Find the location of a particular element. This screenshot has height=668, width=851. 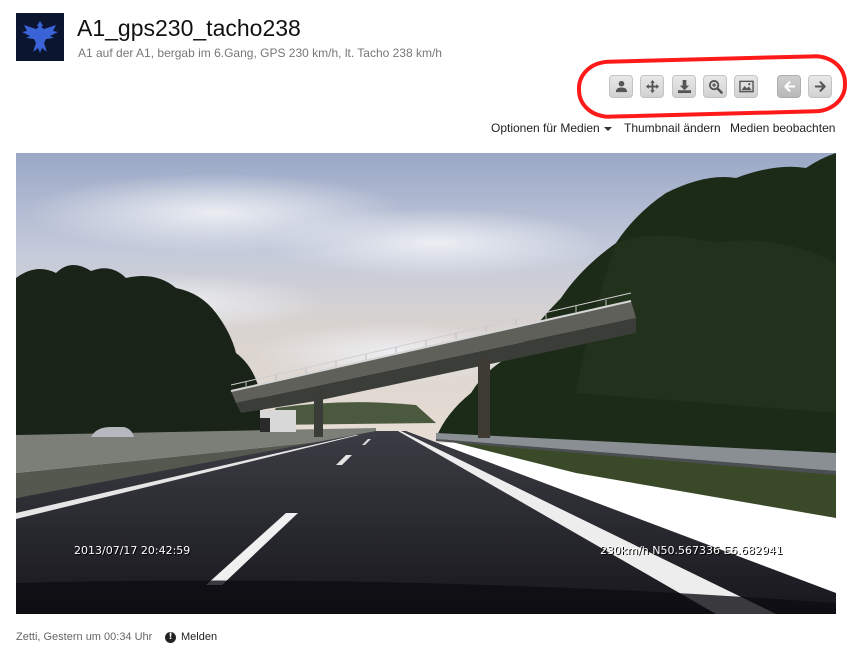

avatar is located at coordinates (40, 37).